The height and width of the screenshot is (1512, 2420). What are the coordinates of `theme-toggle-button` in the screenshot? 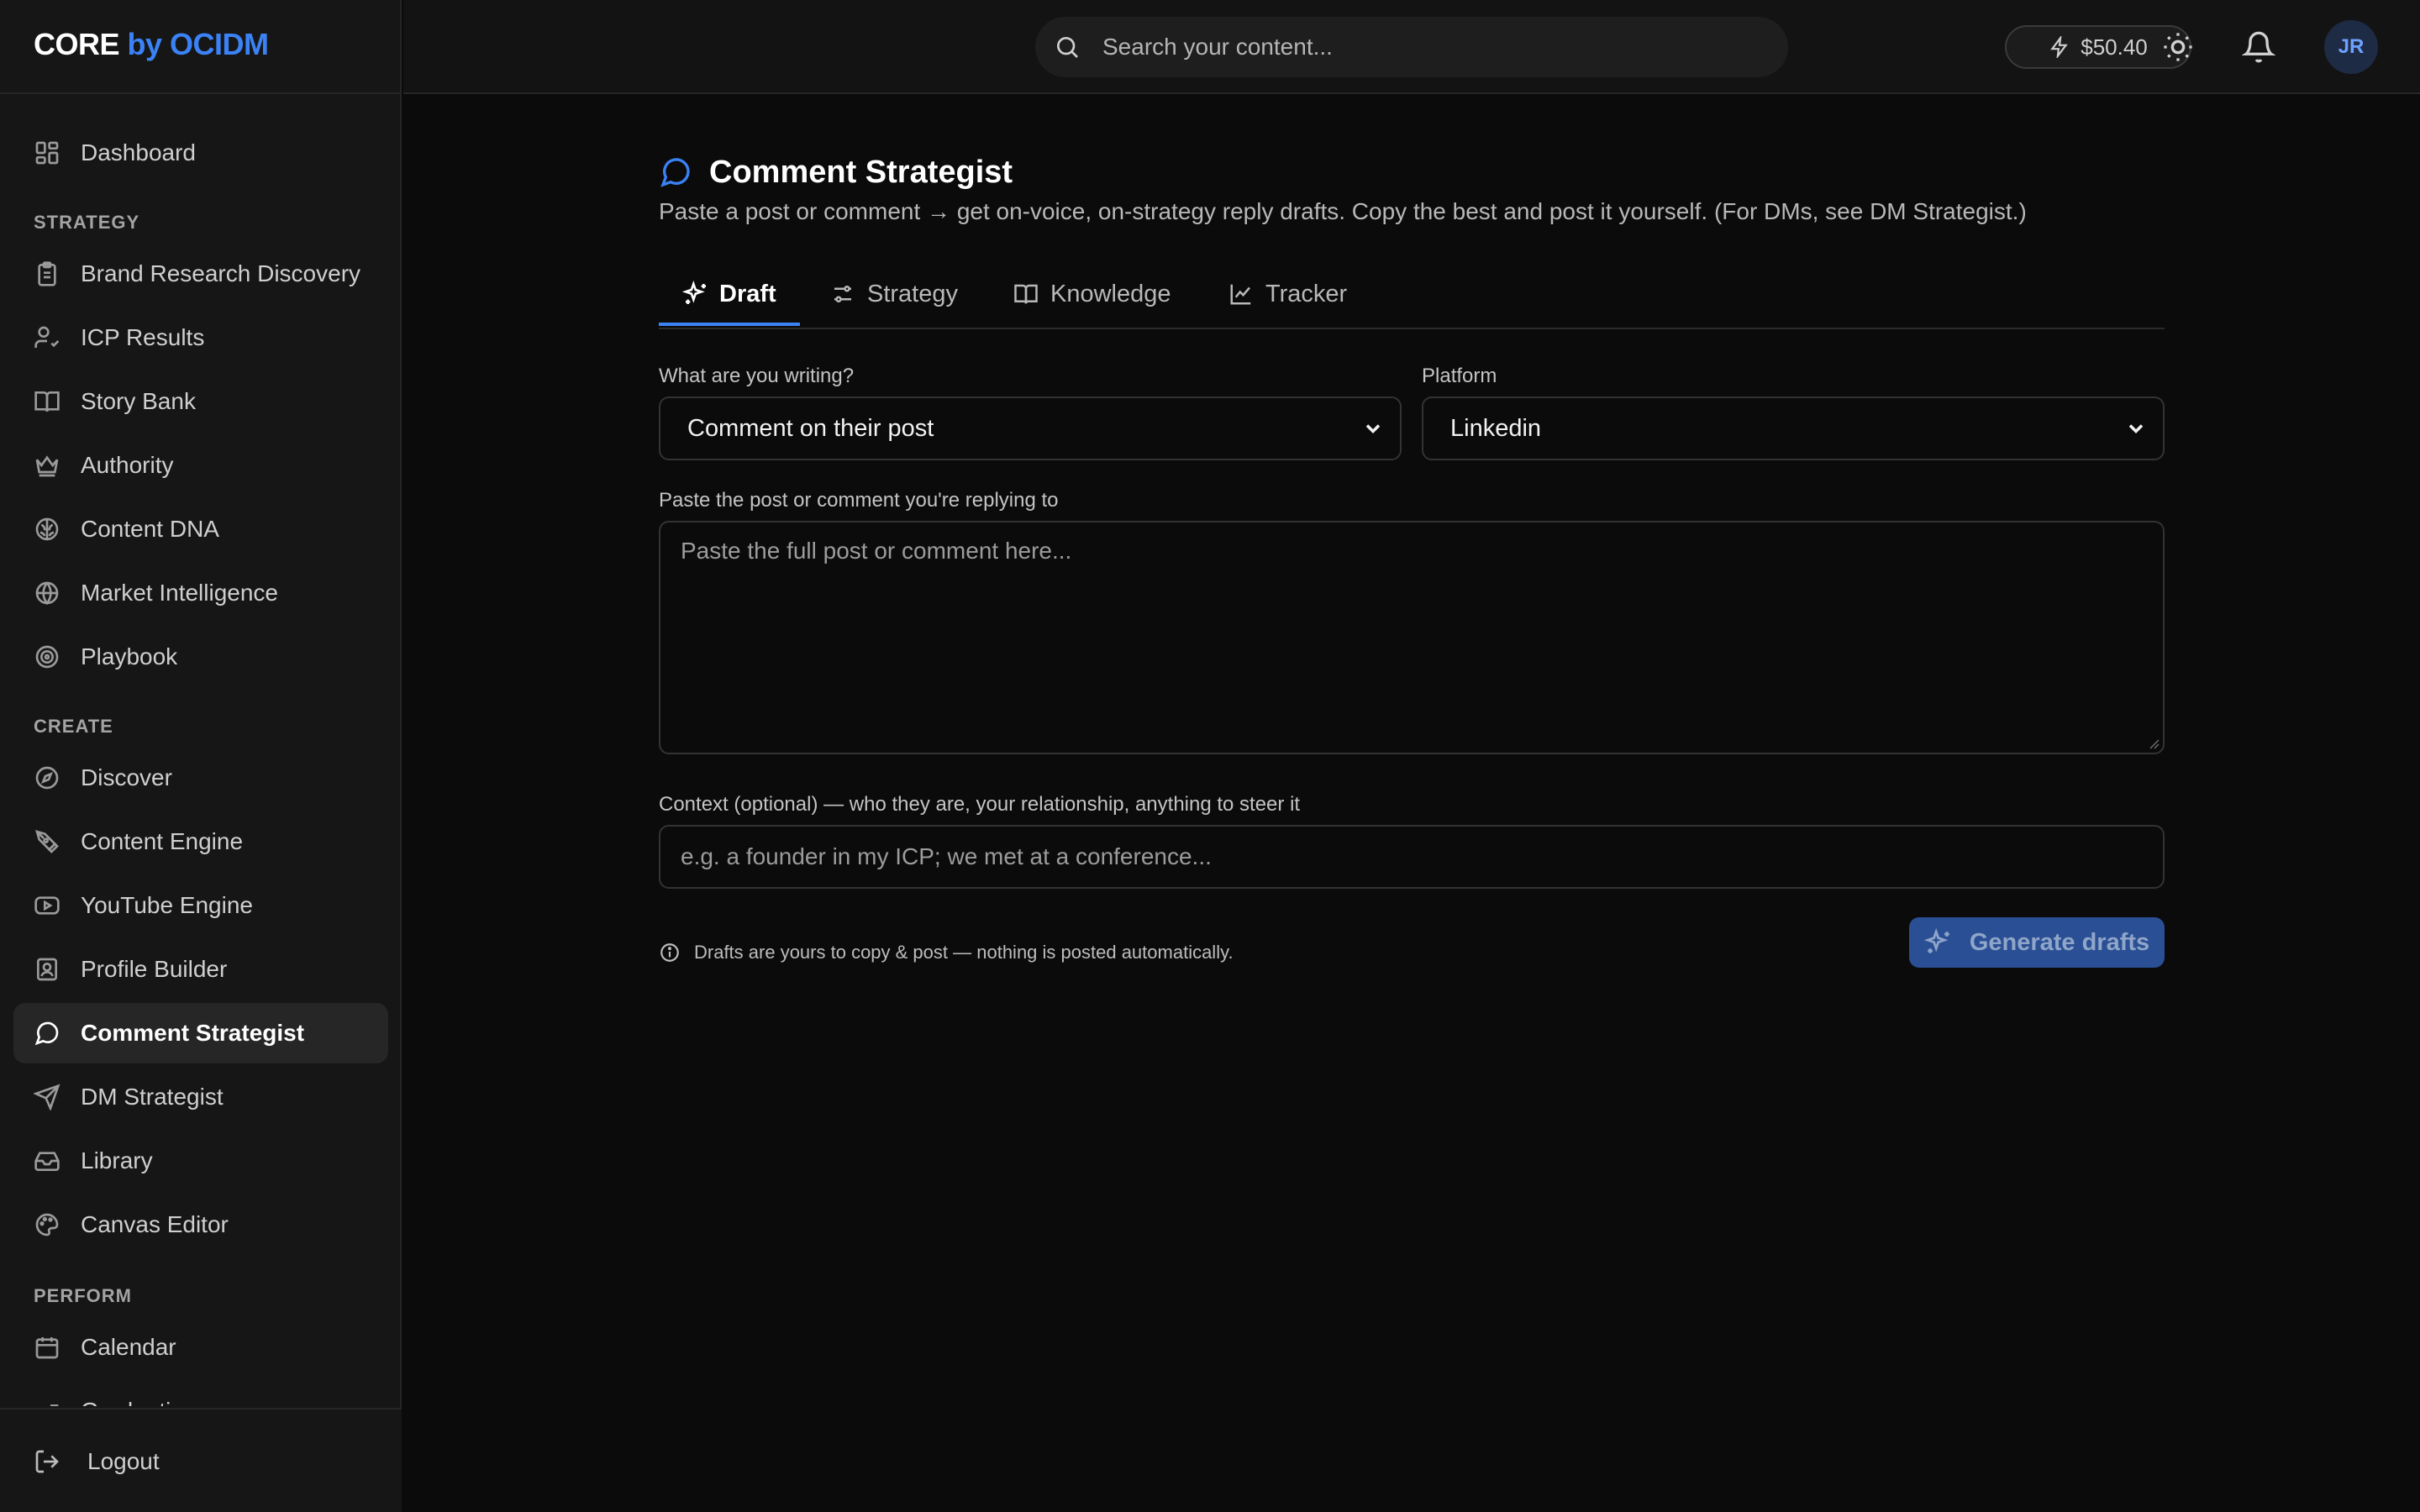 It's located at (2178, 47).